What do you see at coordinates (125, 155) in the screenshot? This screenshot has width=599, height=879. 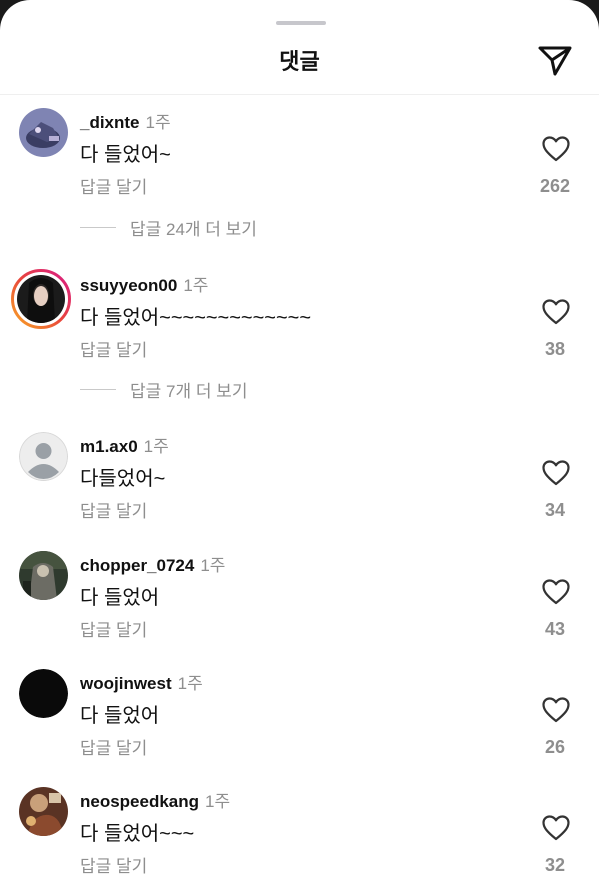 I see `comment-text: 다 들었어~` at bounding box center [125, 155].